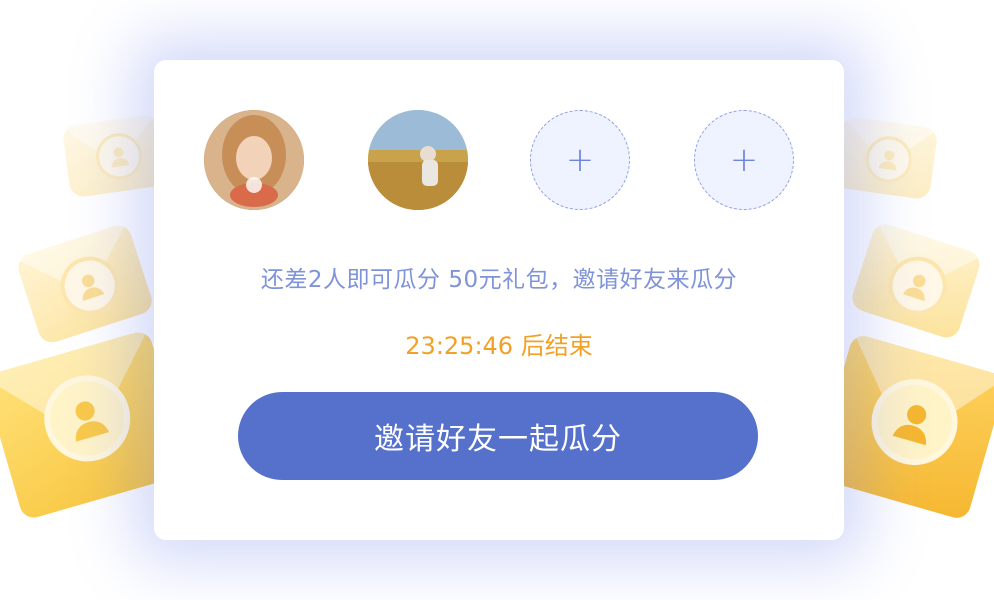 This screenshot has height=600, width=994. What do you see at coordinates (499, 346) in the screenshot?
I see `countdown-text: 23:25:46 后结束` at bounding box center [499, 346].